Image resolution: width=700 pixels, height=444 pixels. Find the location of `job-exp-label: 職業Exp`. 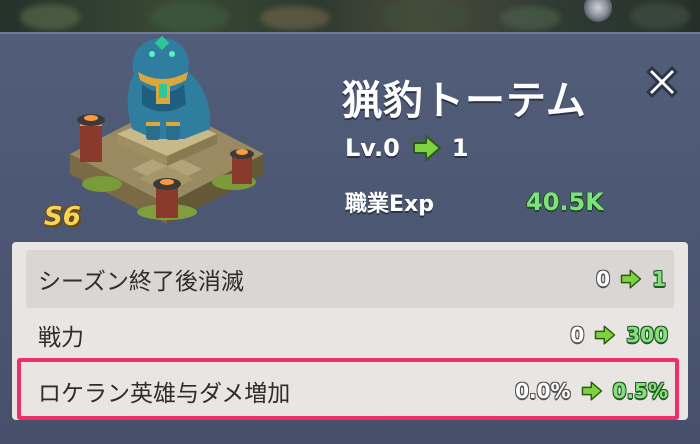

job-exp-label: 職業Exp is located at coordinates (389, 204).